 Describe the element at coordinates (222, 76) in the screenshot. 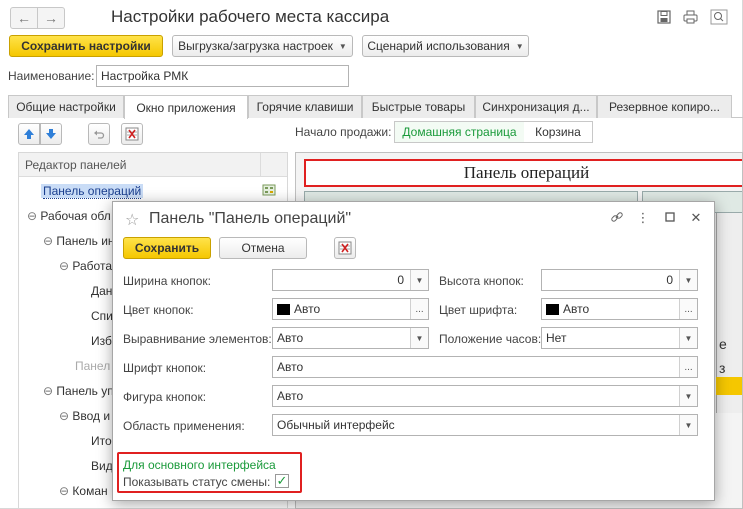

I see `name-input: Настройка РМК` at that location.